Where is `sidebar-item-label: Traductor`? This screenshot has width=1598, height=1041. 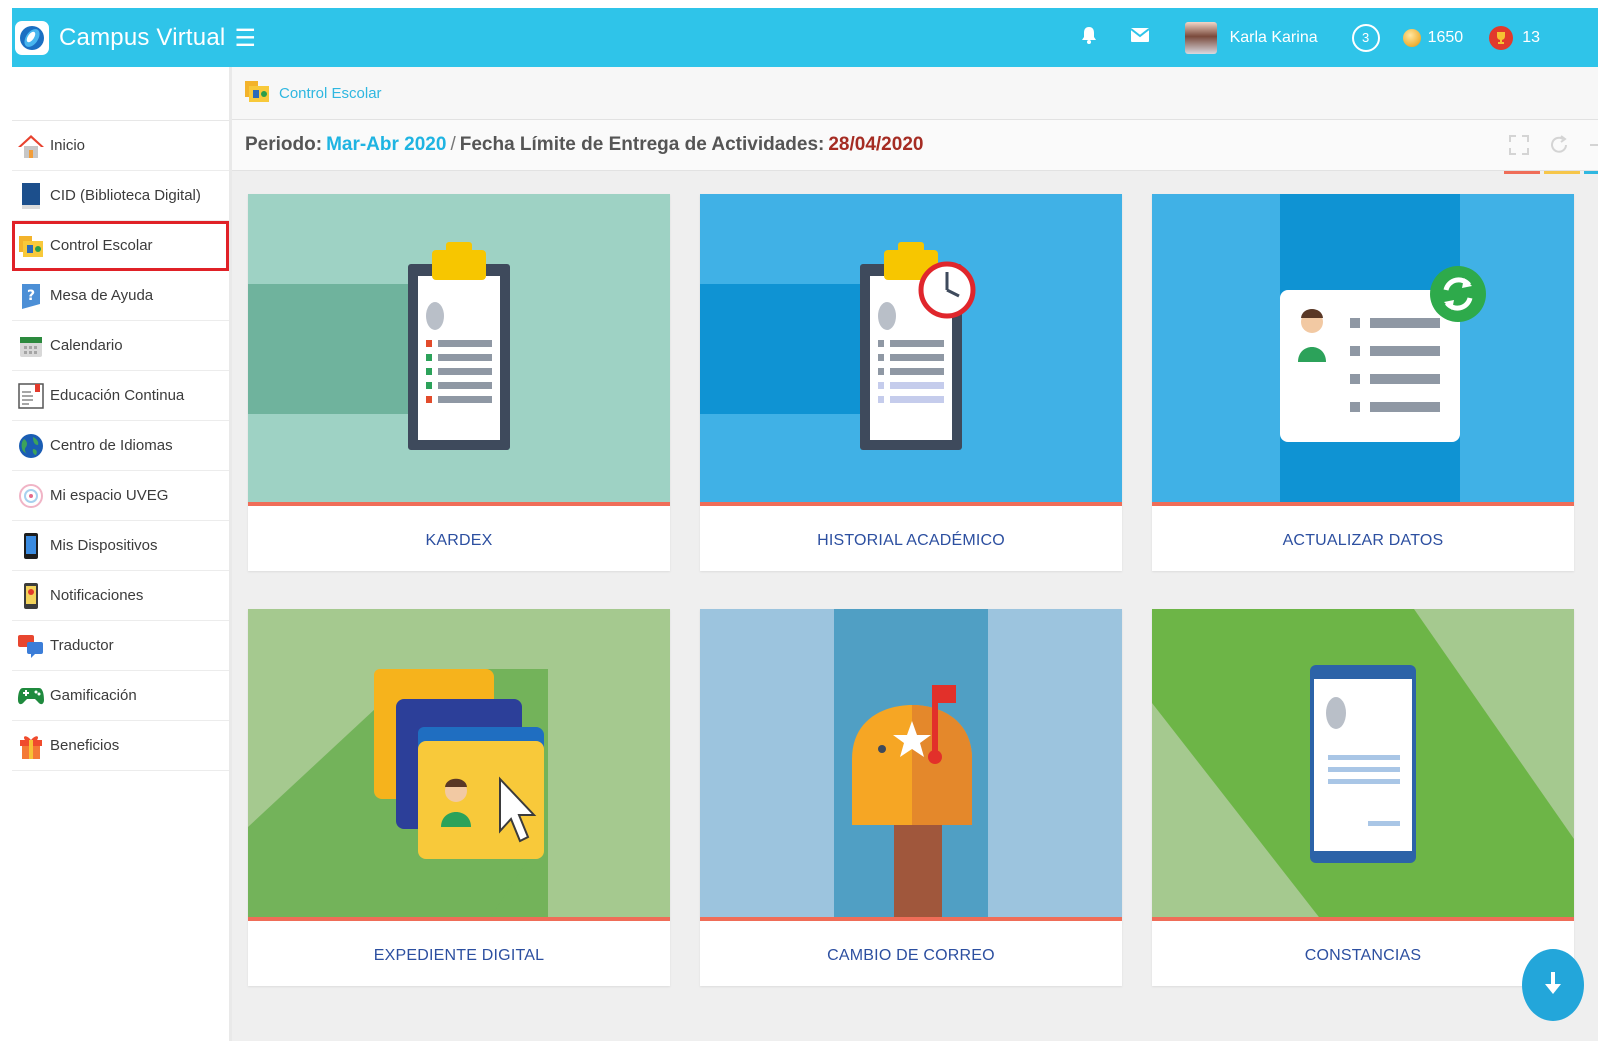 sidebar-item-label: Traductor is located at coordinates (82, 645).